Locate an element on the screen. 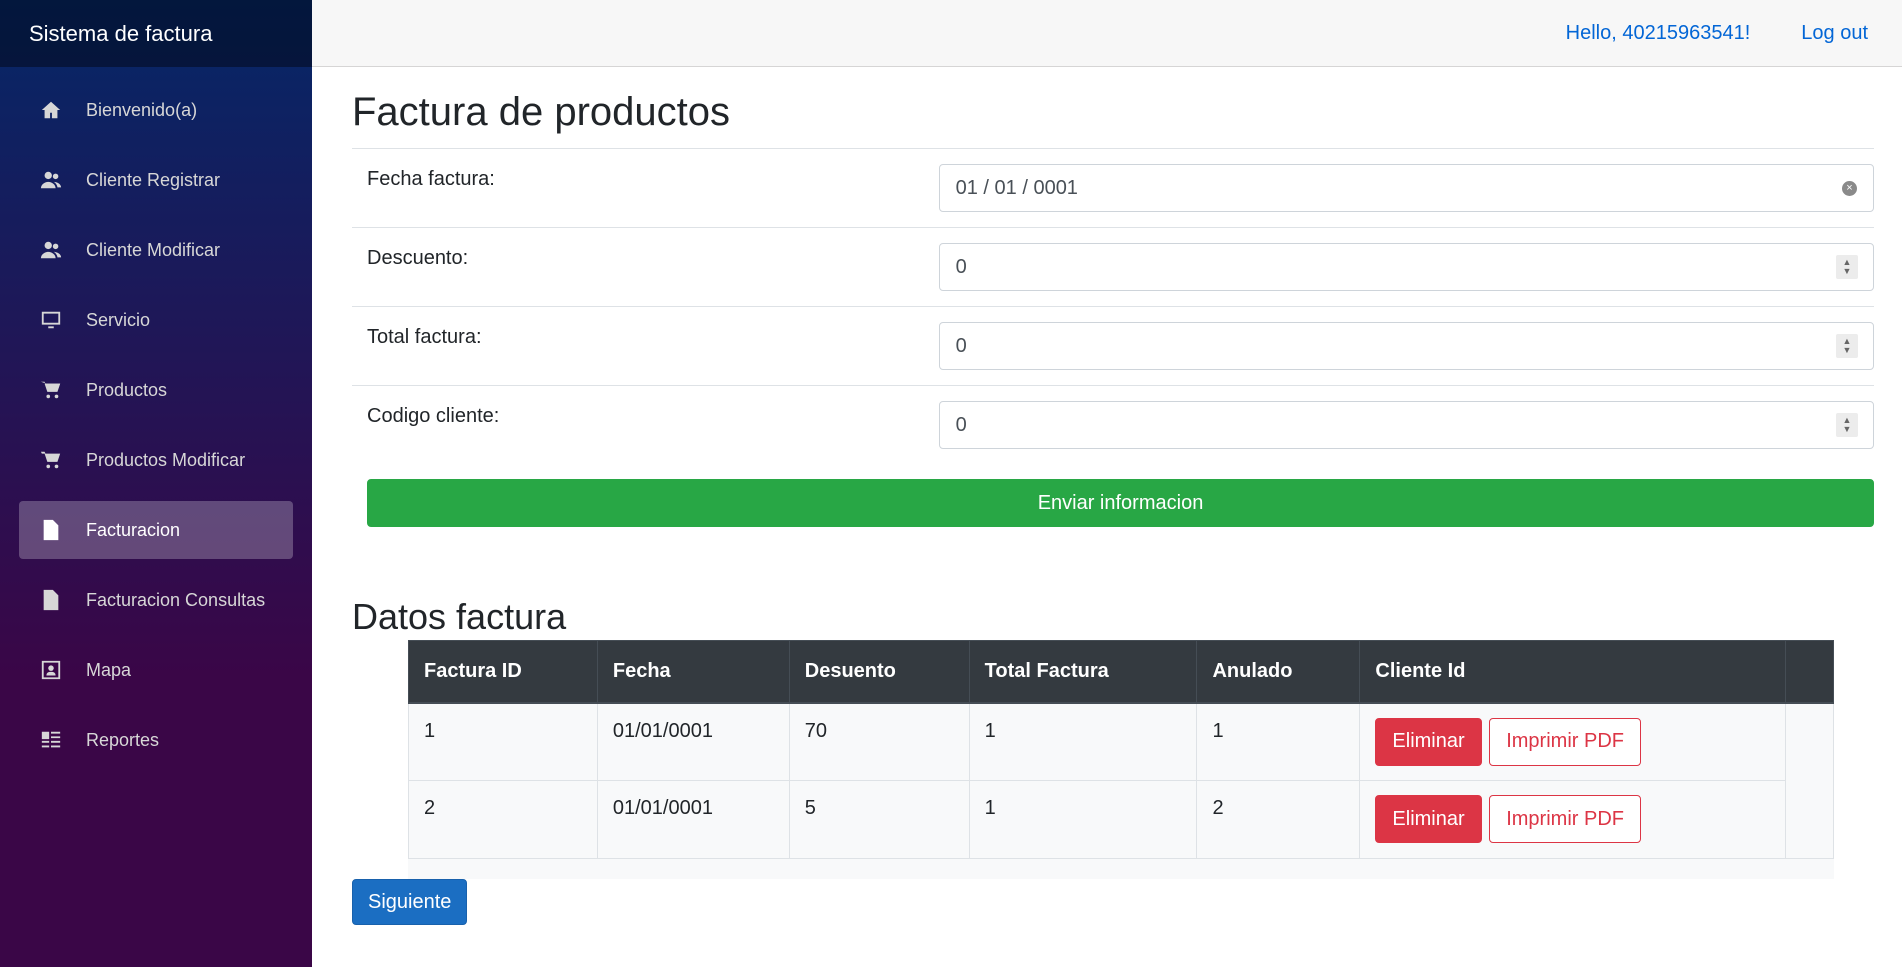 Image resolution: width=1902 pixels, height=967 pixels. sidebar-item-label: Cliente Modificar is located at coordinates (153, 249).